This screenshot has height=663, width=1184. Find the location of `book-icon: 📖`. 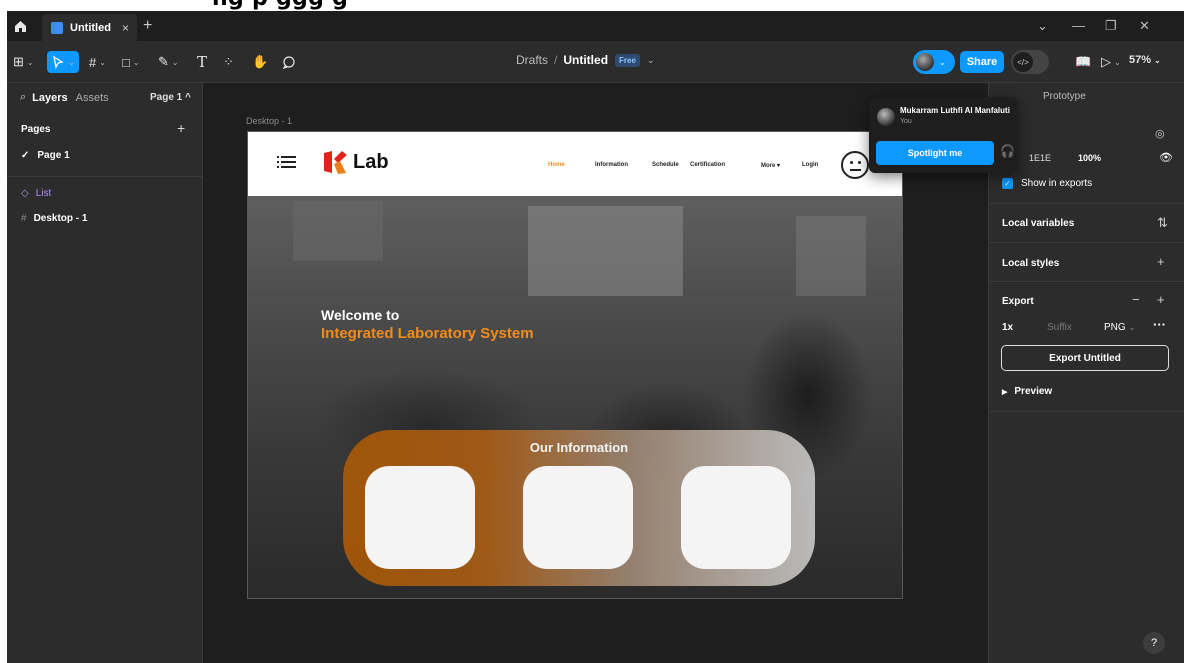

book-icon: 📖 is located at coordinates (1083, 61).